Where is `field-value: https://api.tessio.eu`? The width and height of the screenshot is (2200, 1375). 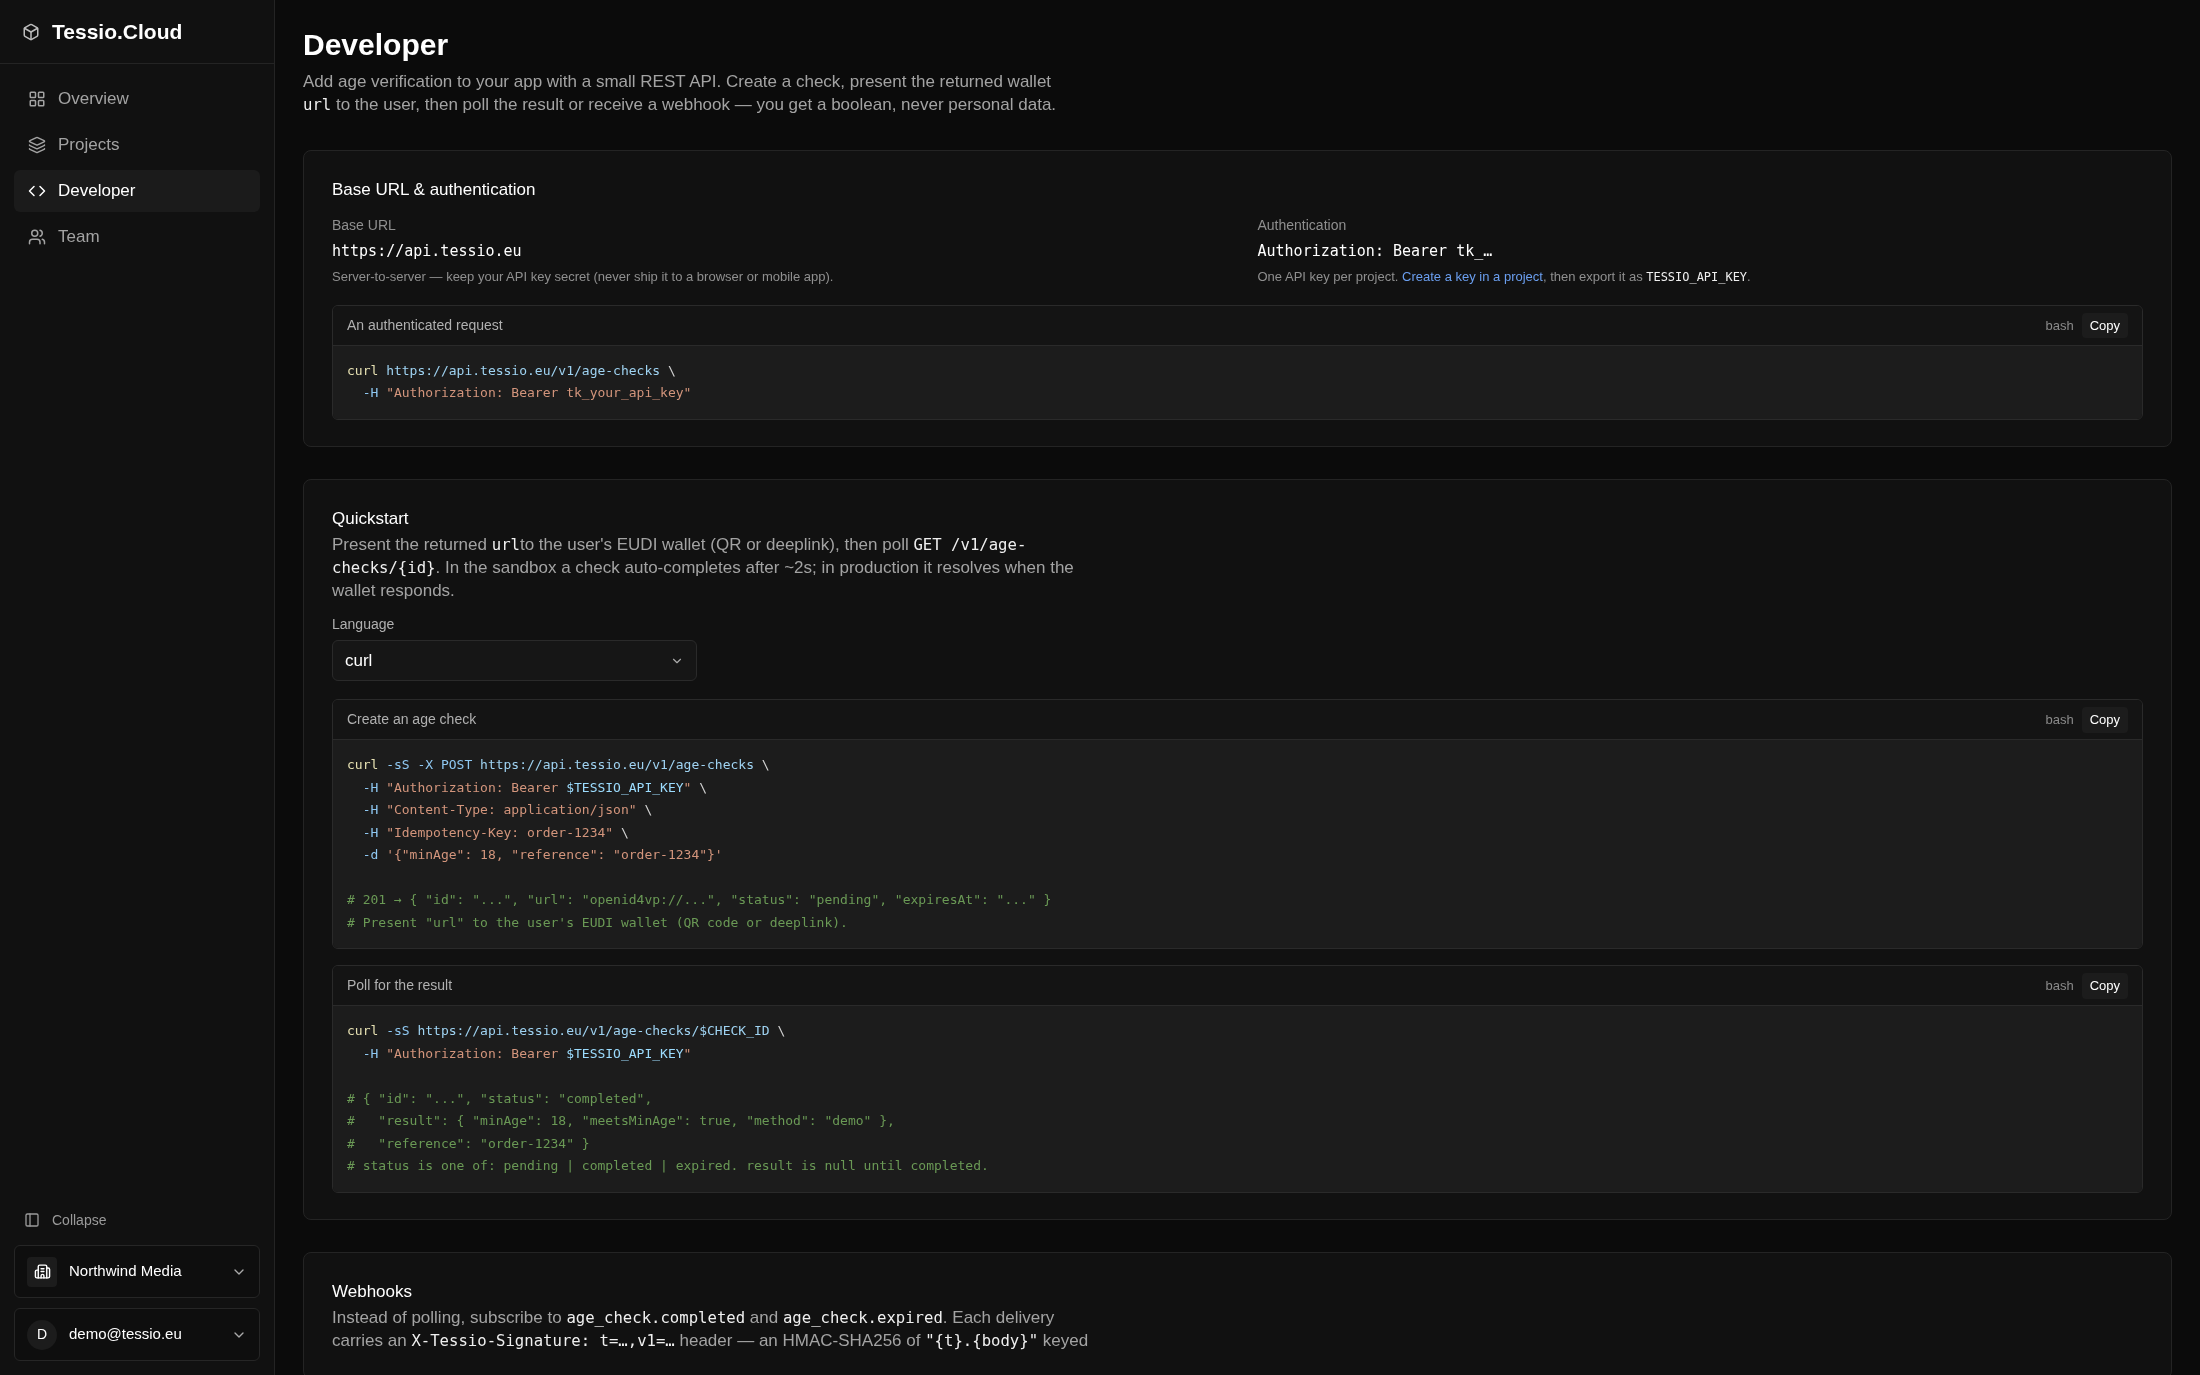
field-value: https://api.tessio.eu is located at coordinates (427, 251).